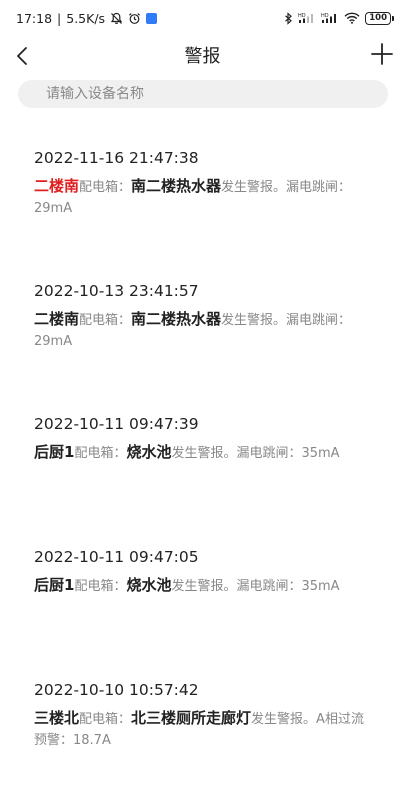 The image size is (405, 805). Describe the element at coordinates (204, 729) in the screenshot. I see `alert-body: 三楼北配电箱：北三楼厕所走廊灯发生警报。A相过流预警：18.7A` at that location.